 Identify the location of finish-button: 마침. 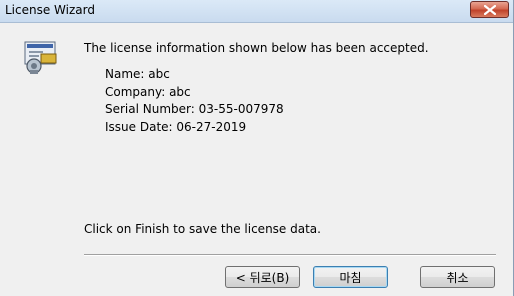
(350, 277).